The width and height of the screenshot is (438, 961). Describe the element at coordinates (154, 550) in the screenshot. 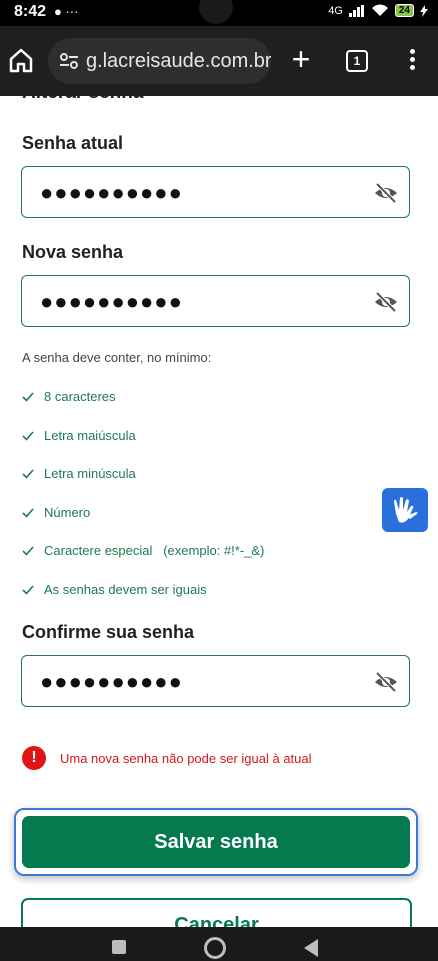

I see `rule-text: Caractere especial (exemplo: #!*-_&)` at that location.